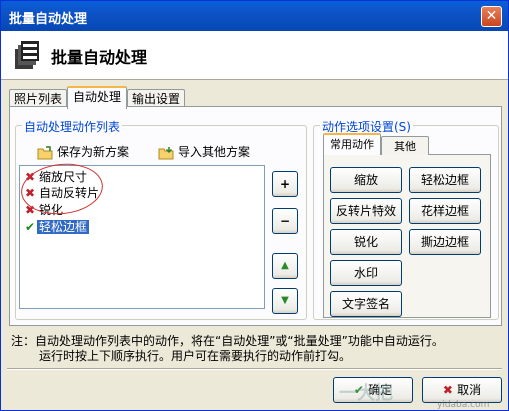 Image resolution: width=509 pixels, height=411 pixels. What do you see at coordinates (37, 99) in the screenshot?
I see `tab-label: 照片列表` at bounding box center [37, 99].